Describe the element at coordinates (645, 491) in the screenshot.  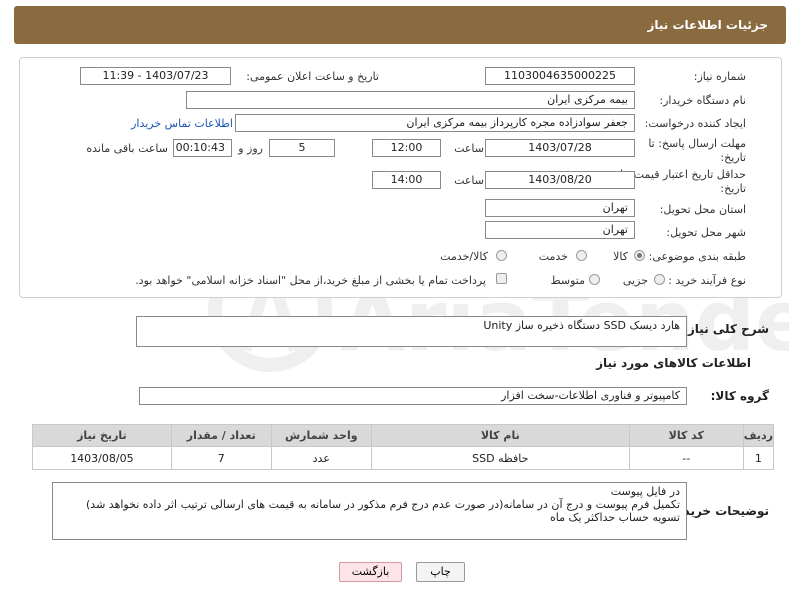
I see `buyer-notes-line: در فایل پیوست` at that location.